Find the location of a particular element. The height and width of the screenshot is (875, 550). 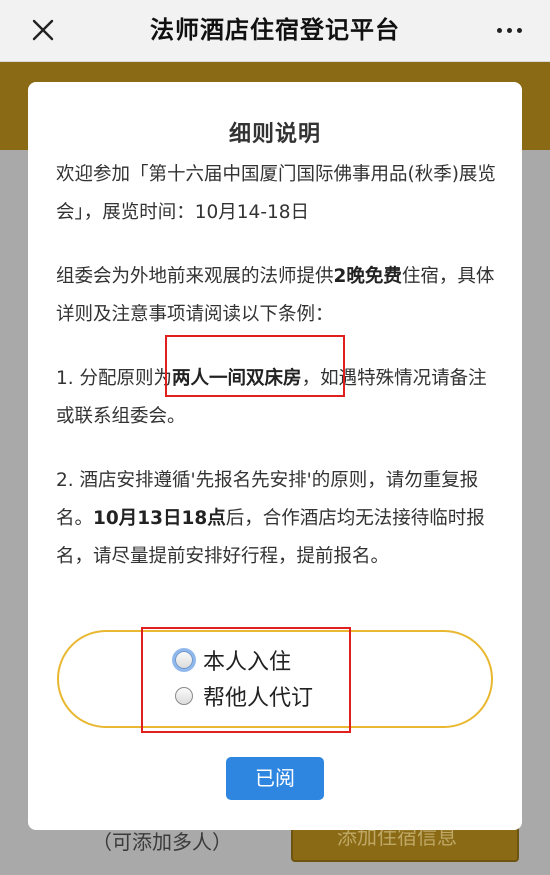

modal-title: 细则说明 is located at coordinates (274, 134).